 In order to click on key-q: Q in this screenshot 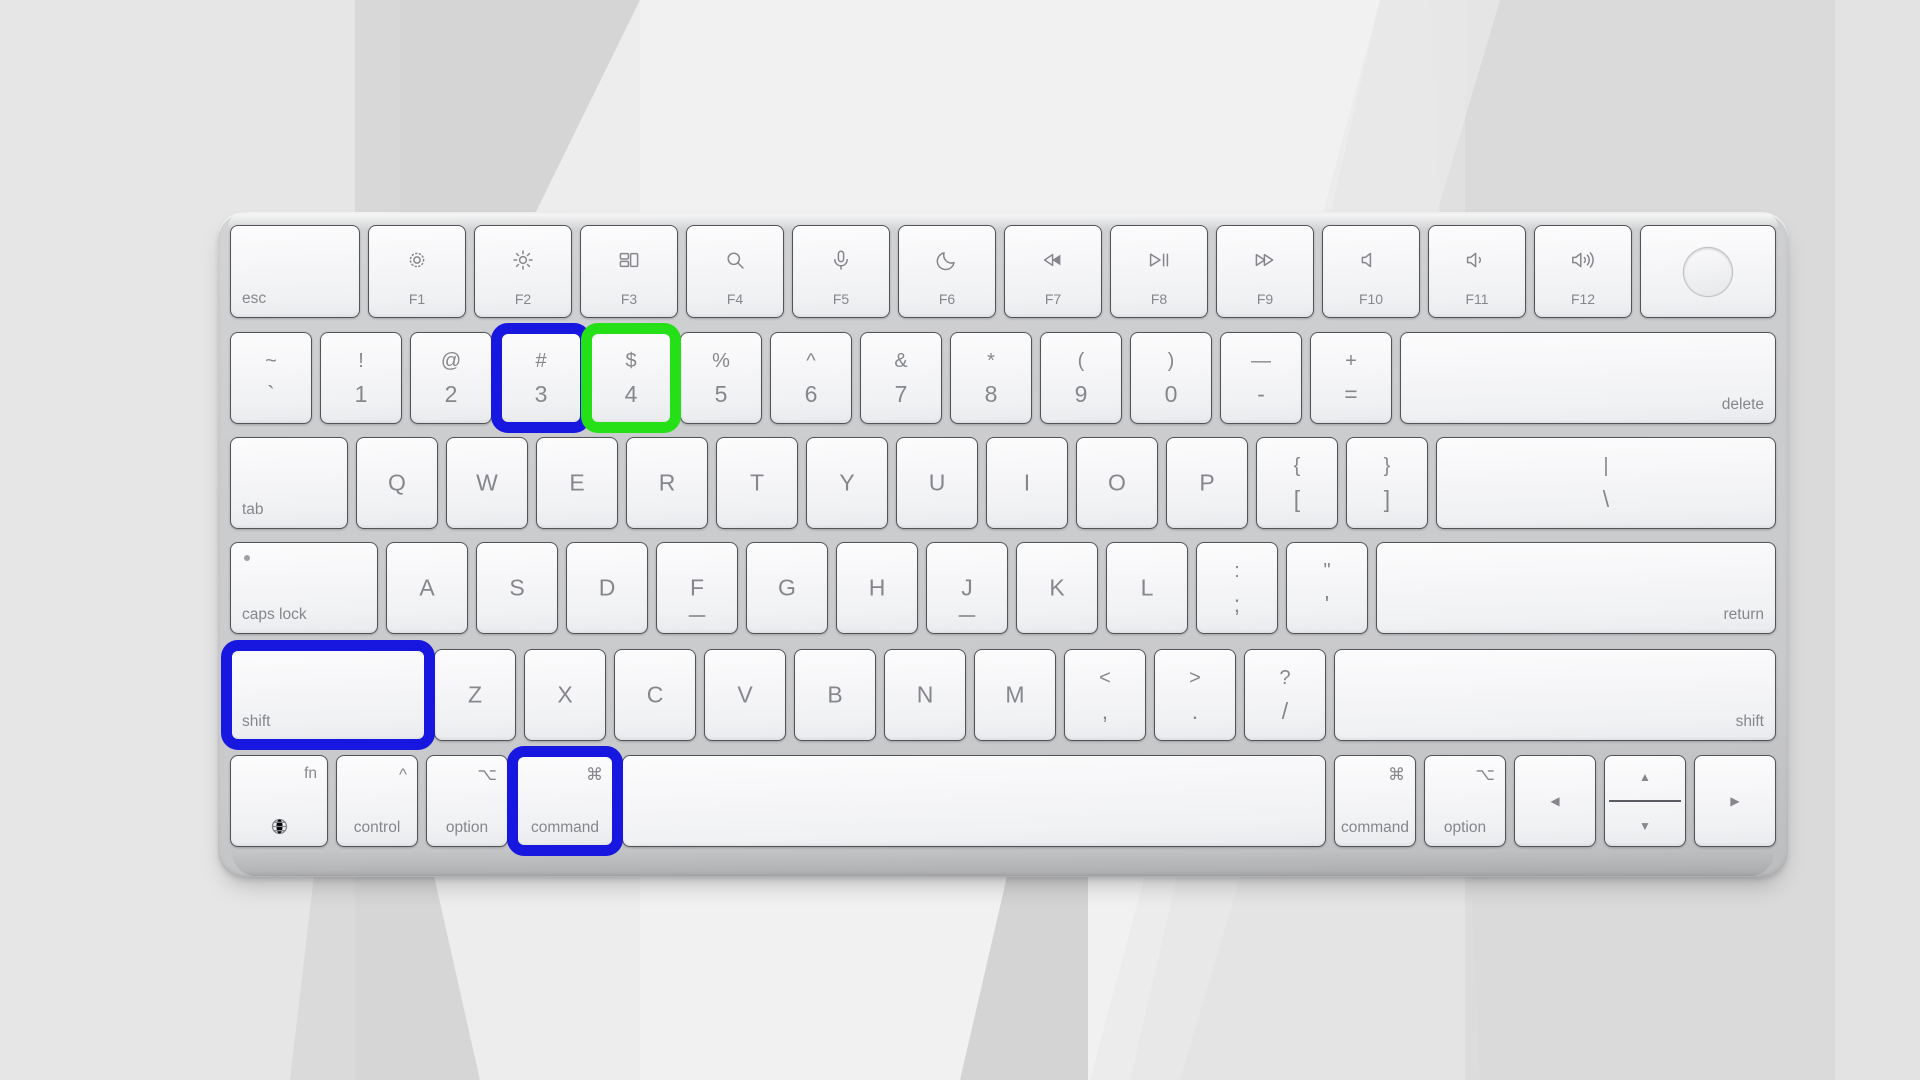, I will do `click(397, 483)`.